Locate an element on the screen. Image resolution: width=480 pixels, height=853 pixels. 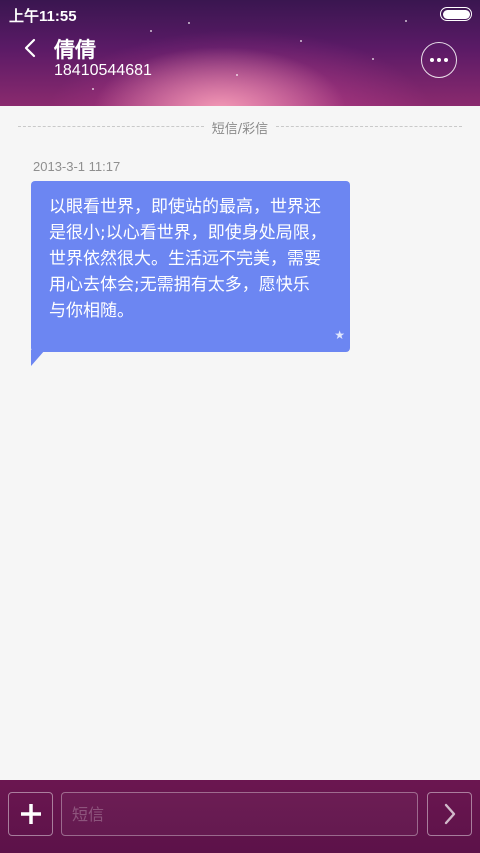
contact-name: 倩倩 is located at coordinates (75, 50).